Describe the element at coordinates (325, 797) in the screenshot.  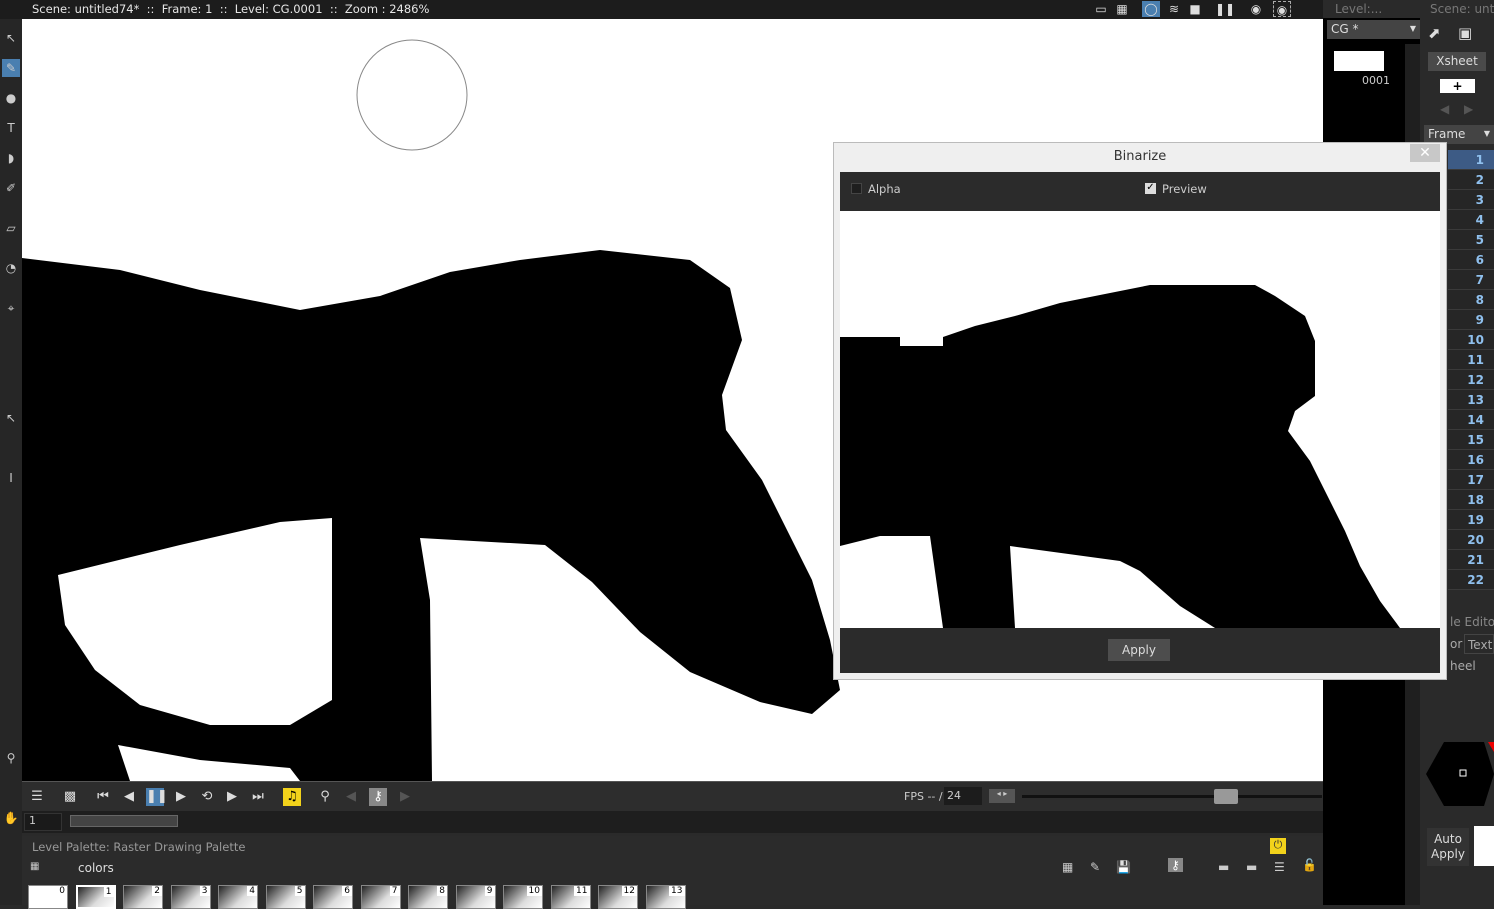
I see `zoom-icon: ⚲` at that location.